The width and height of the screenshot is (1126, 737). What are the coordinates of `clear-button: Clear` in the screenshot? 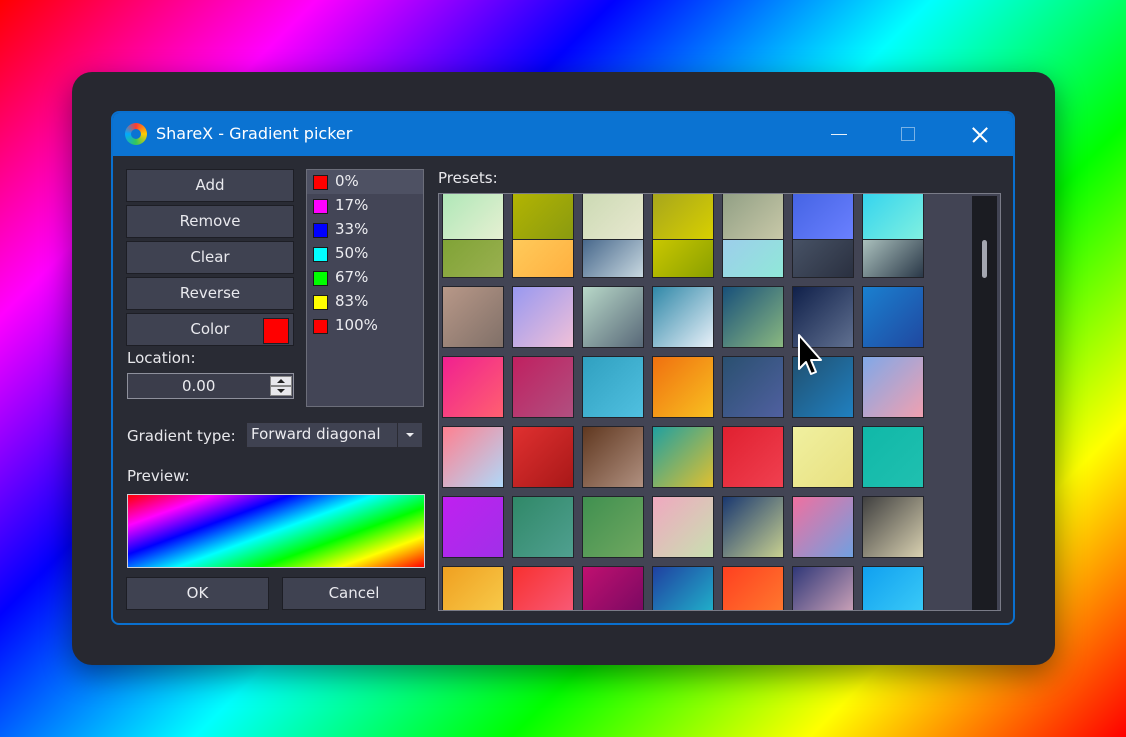 It's located at (210, 257).